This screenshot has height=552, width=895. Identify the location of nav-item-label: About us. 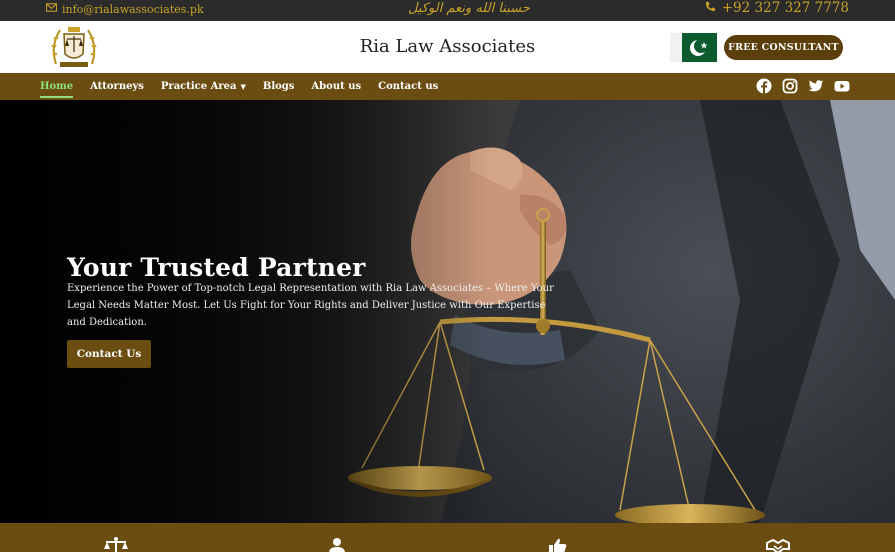
(336, 86).